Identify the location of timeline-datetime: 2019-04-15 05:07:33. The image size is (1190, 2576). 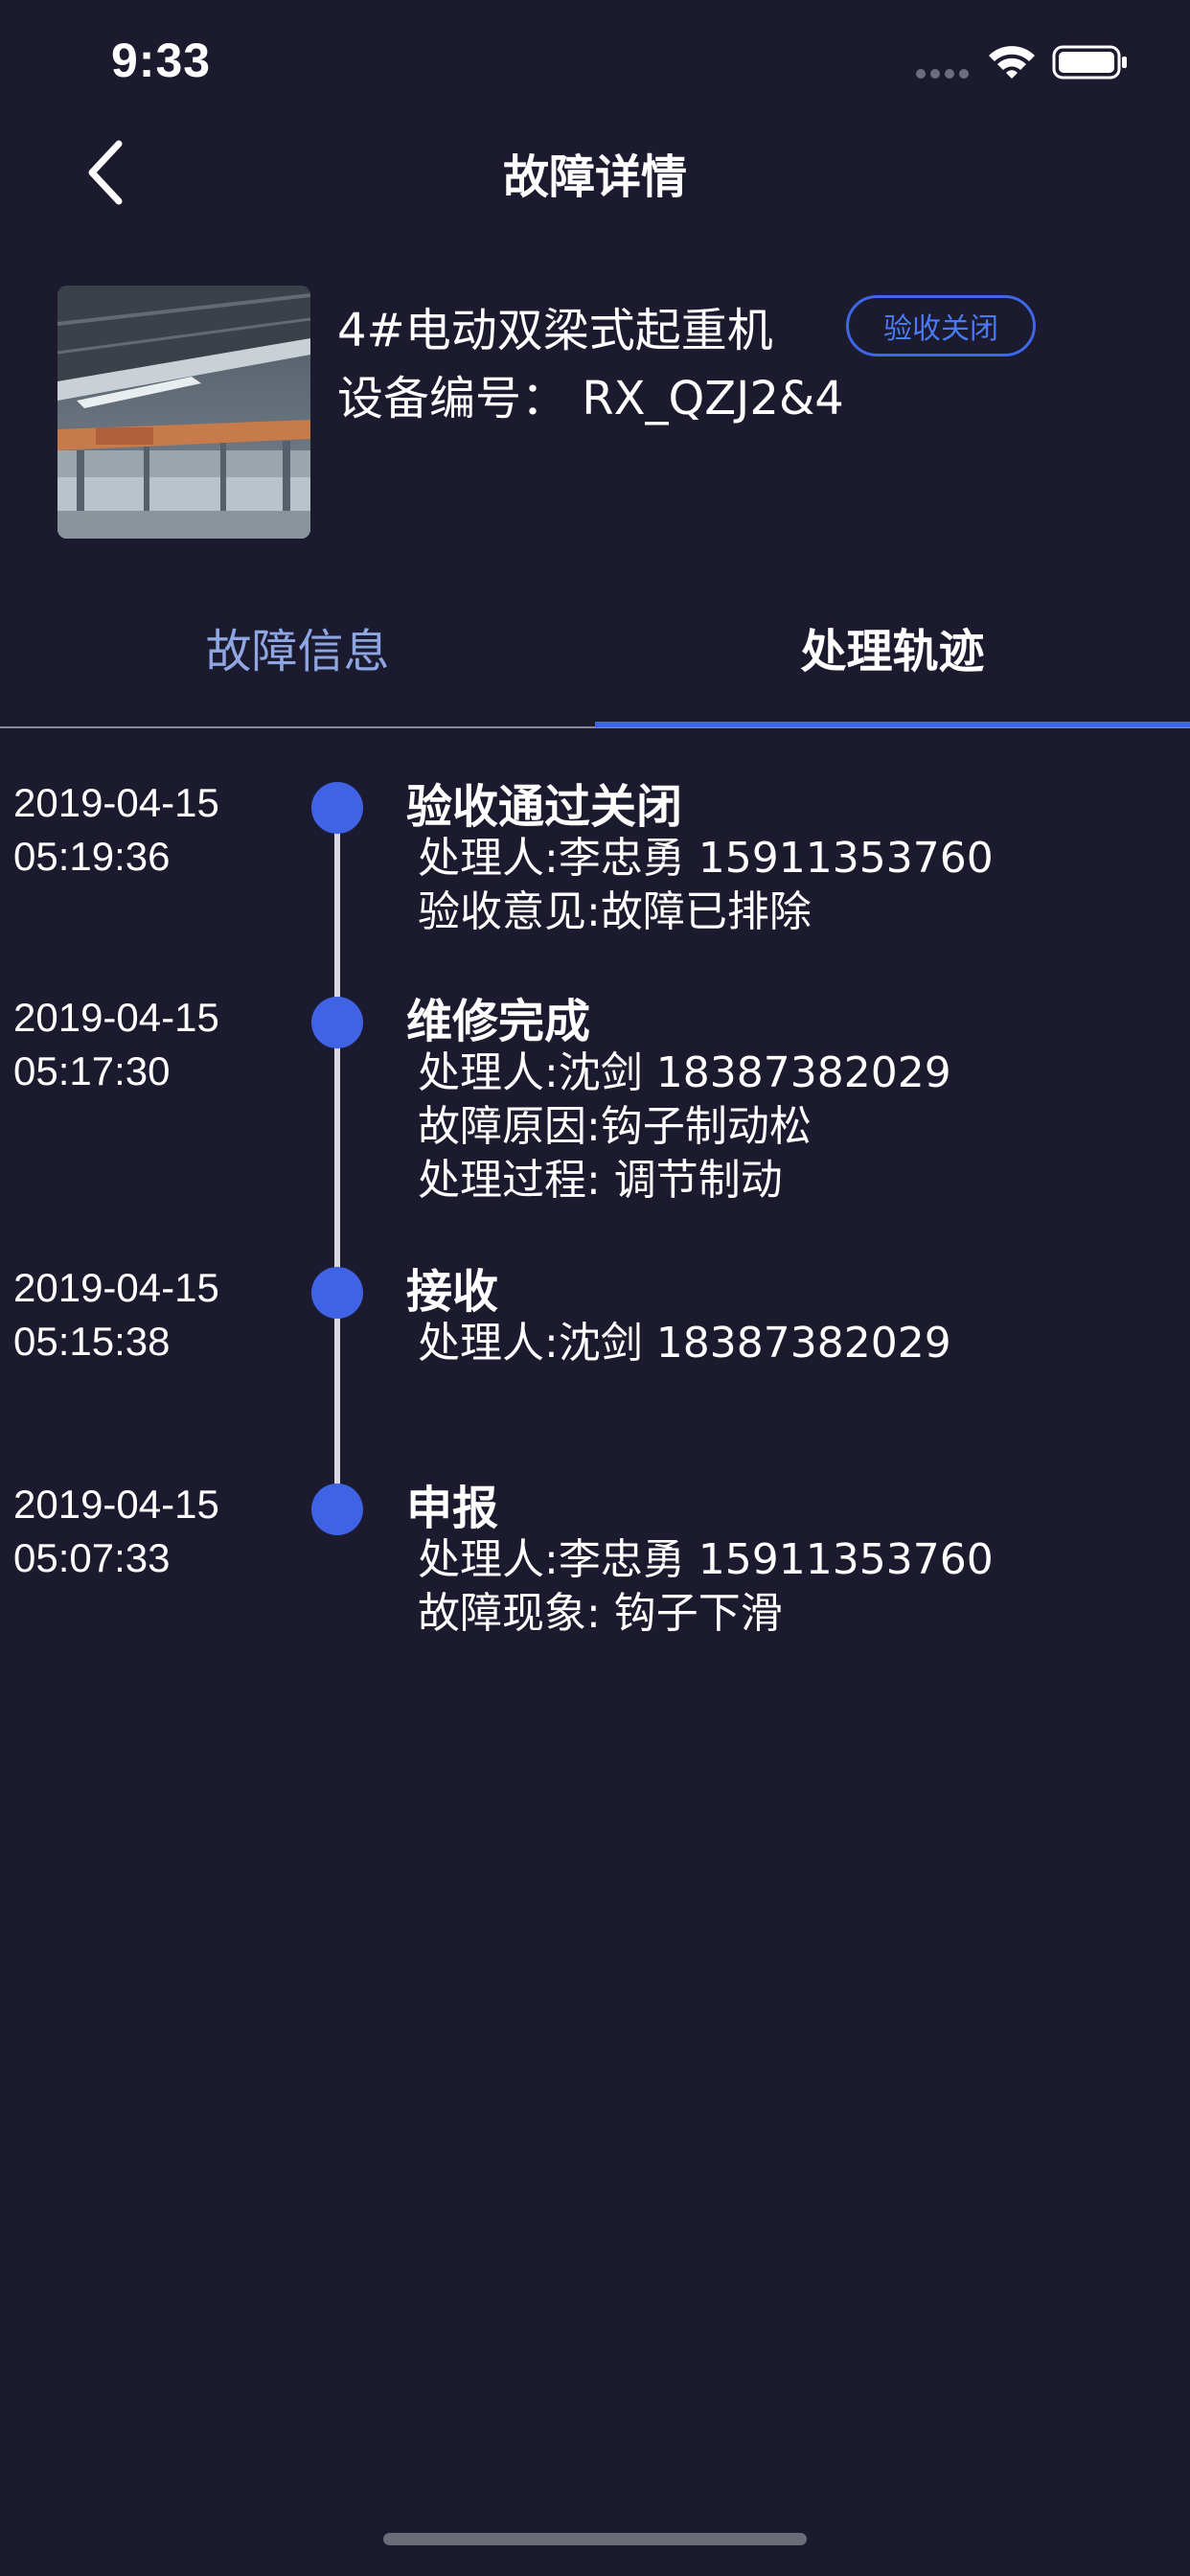
(116, 1531).